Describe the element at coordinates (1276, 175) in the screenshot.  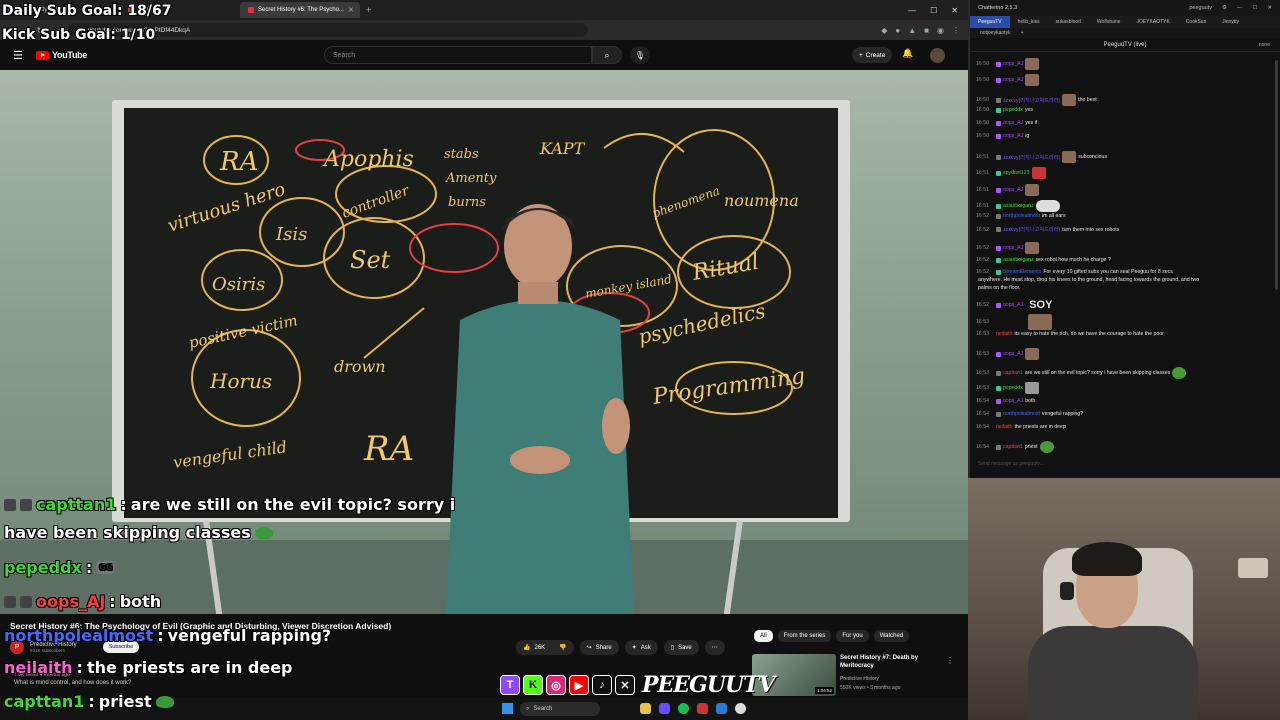
I see `chat-scrollbar` at that location.